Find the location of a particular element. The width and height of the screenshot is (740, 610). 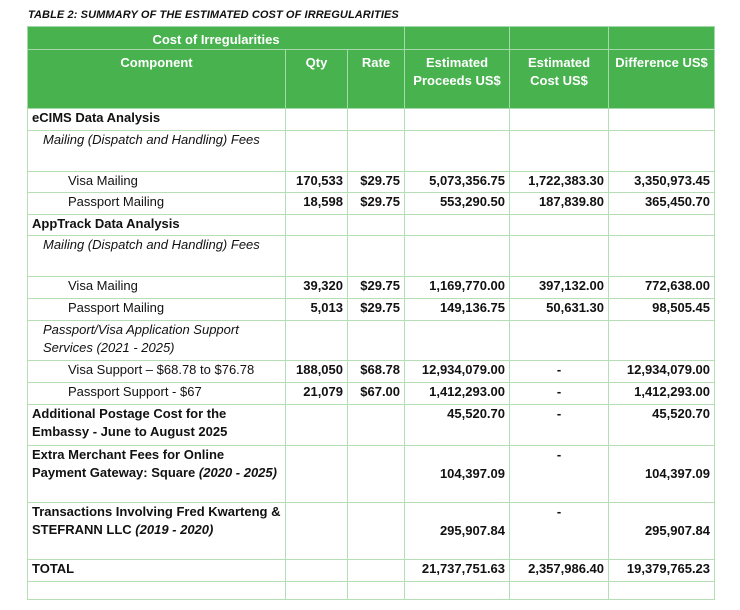

qty-cell: 170,533 is located at coordinates (316, 182).